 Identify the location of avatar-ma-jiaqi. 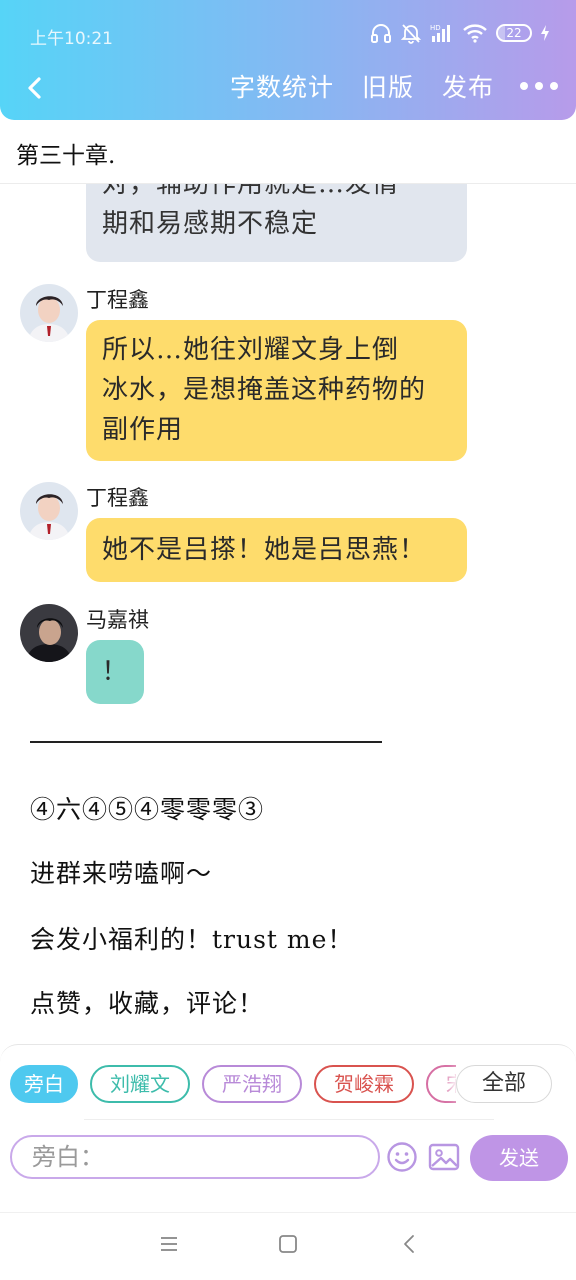
(49, 633).